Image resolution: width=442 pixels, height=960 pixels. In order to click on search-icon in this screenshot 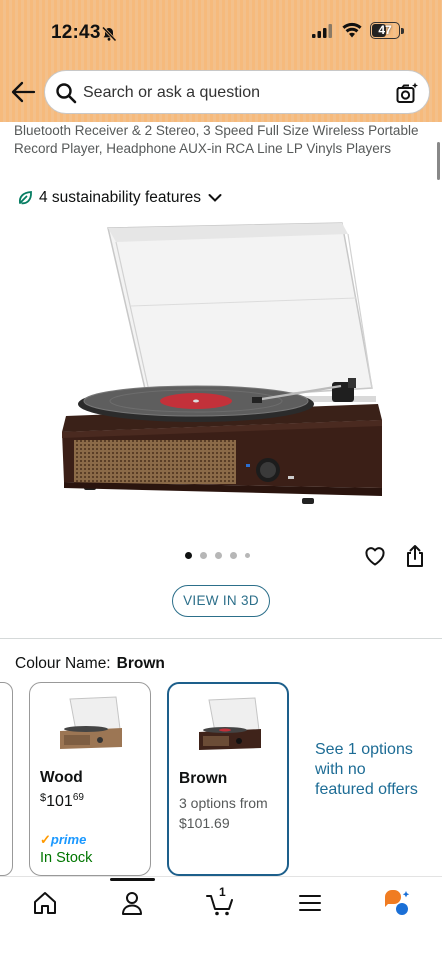, I will do `click(66, 93)`.